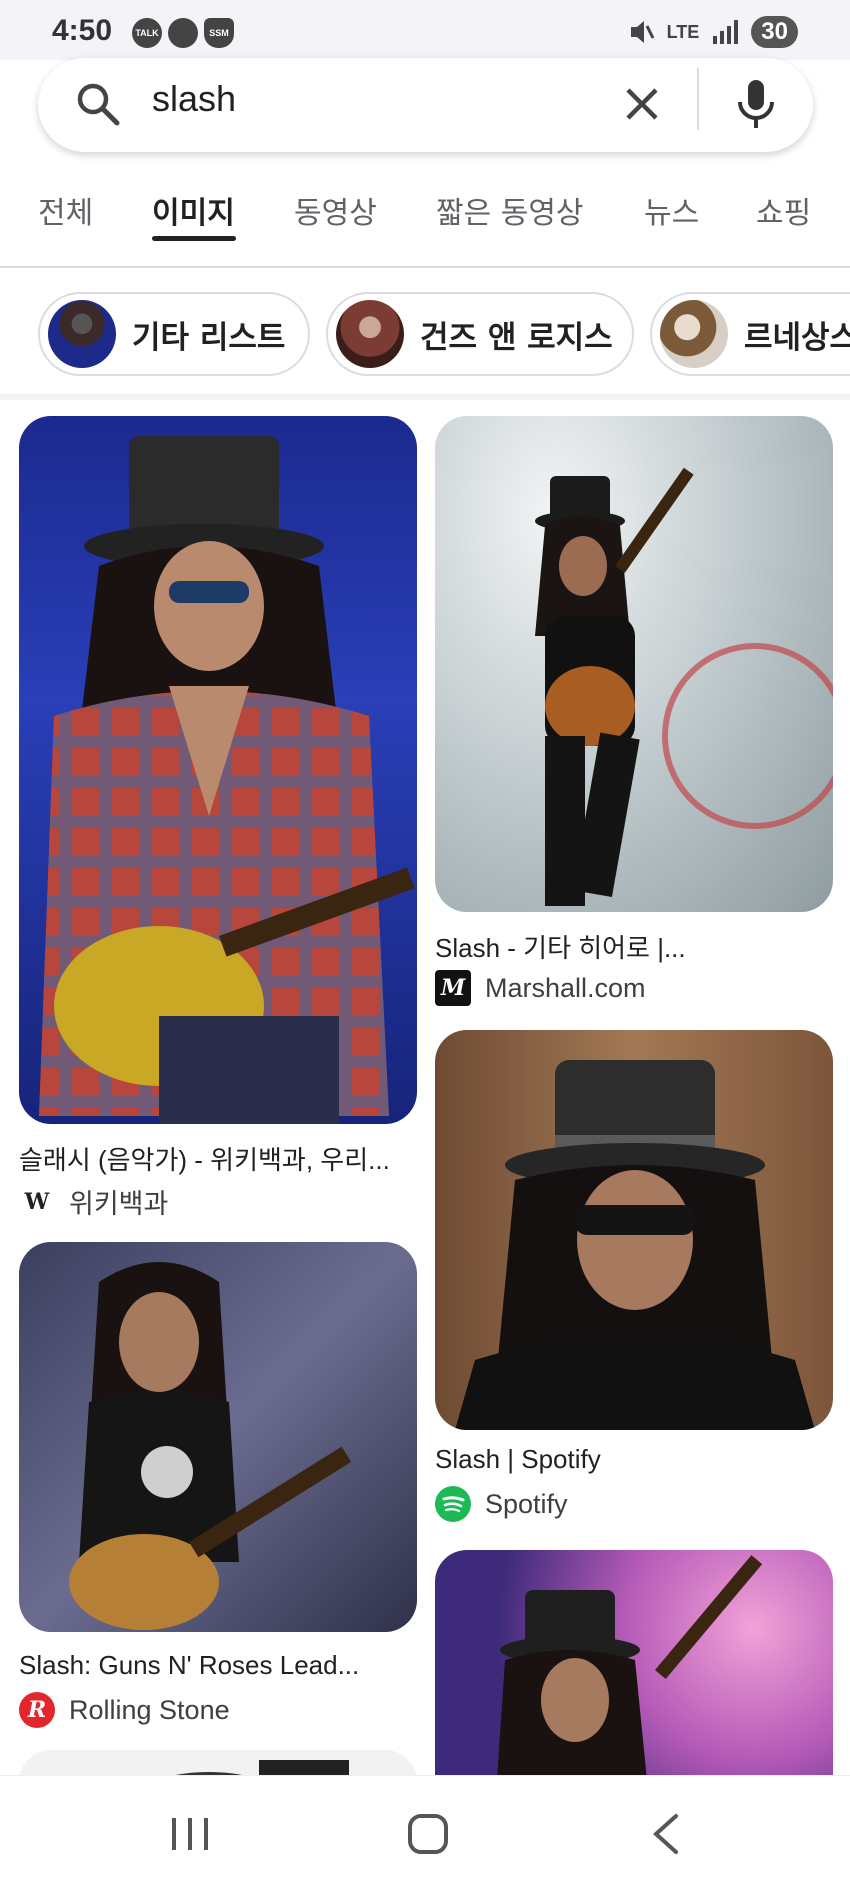 The width and height of the screenshot is (850, 1889). I want to click on source-name: Spotify, so click(526, 1503).